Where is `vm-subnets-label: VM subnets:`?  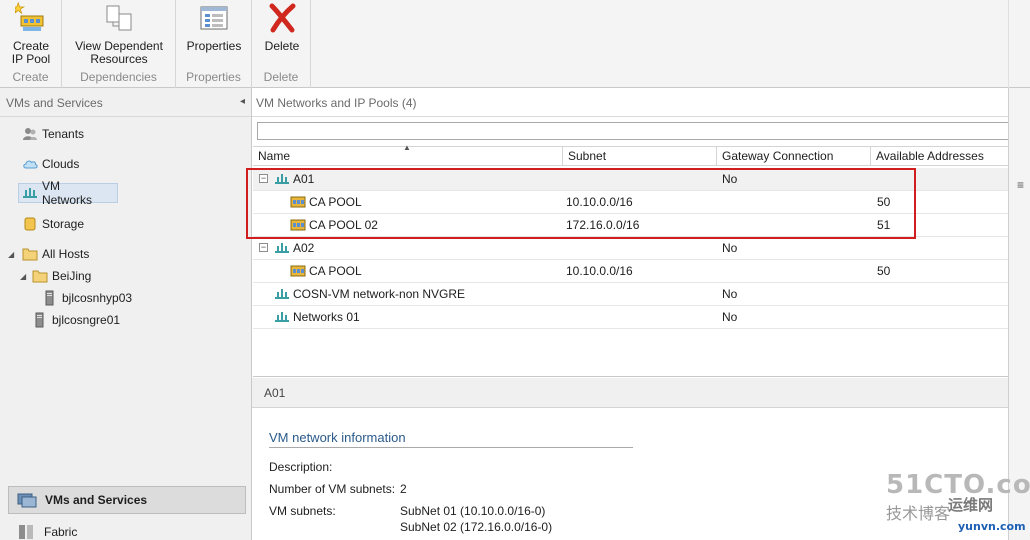
vm-subnets-label: VM subnets: is located at coordinates (302, 511).